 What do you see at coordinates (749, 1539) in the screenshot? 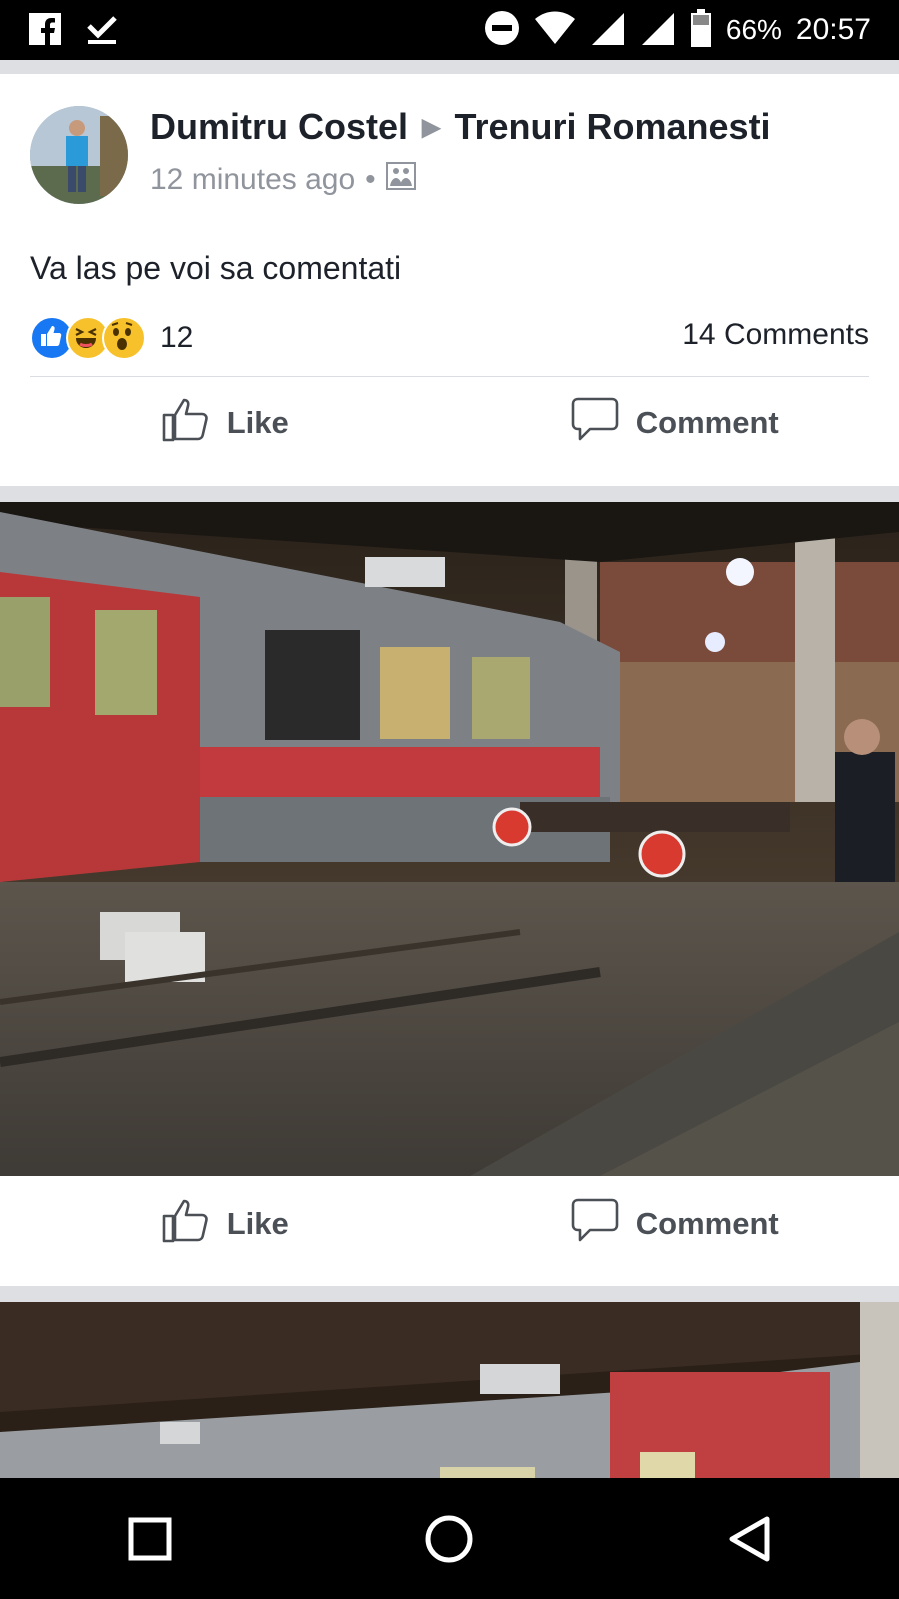
I see `back-icon` at bounding box center [749, 1539].